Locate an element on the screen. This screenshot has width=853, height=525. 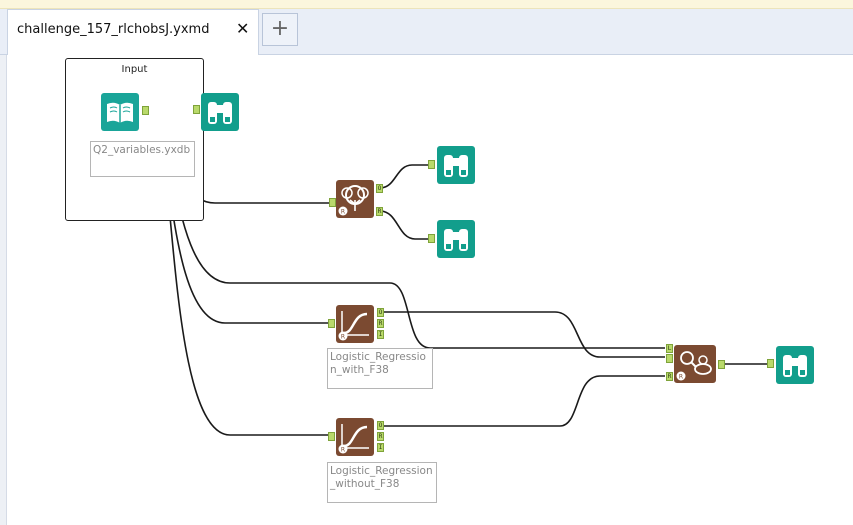
predictive-model-tool: R is located at coordinates (355, 199).